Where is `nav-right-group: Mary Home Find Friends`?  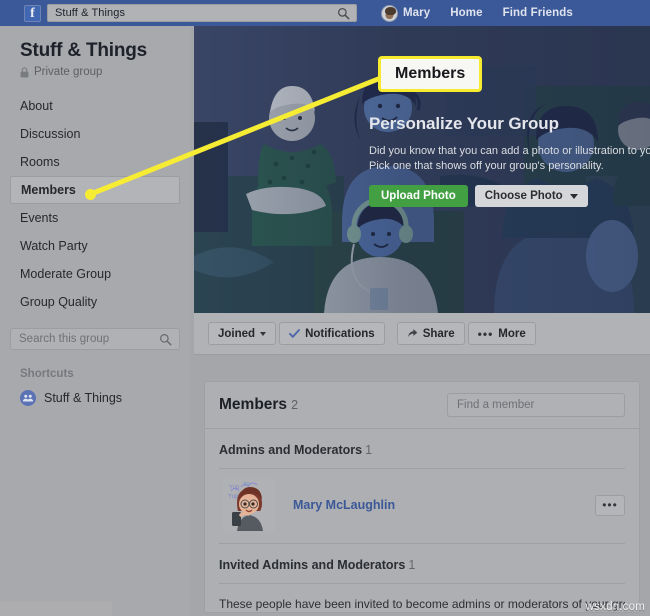
nav-right-group: Mary Home Find Friends is located at coordinates (477, 13).